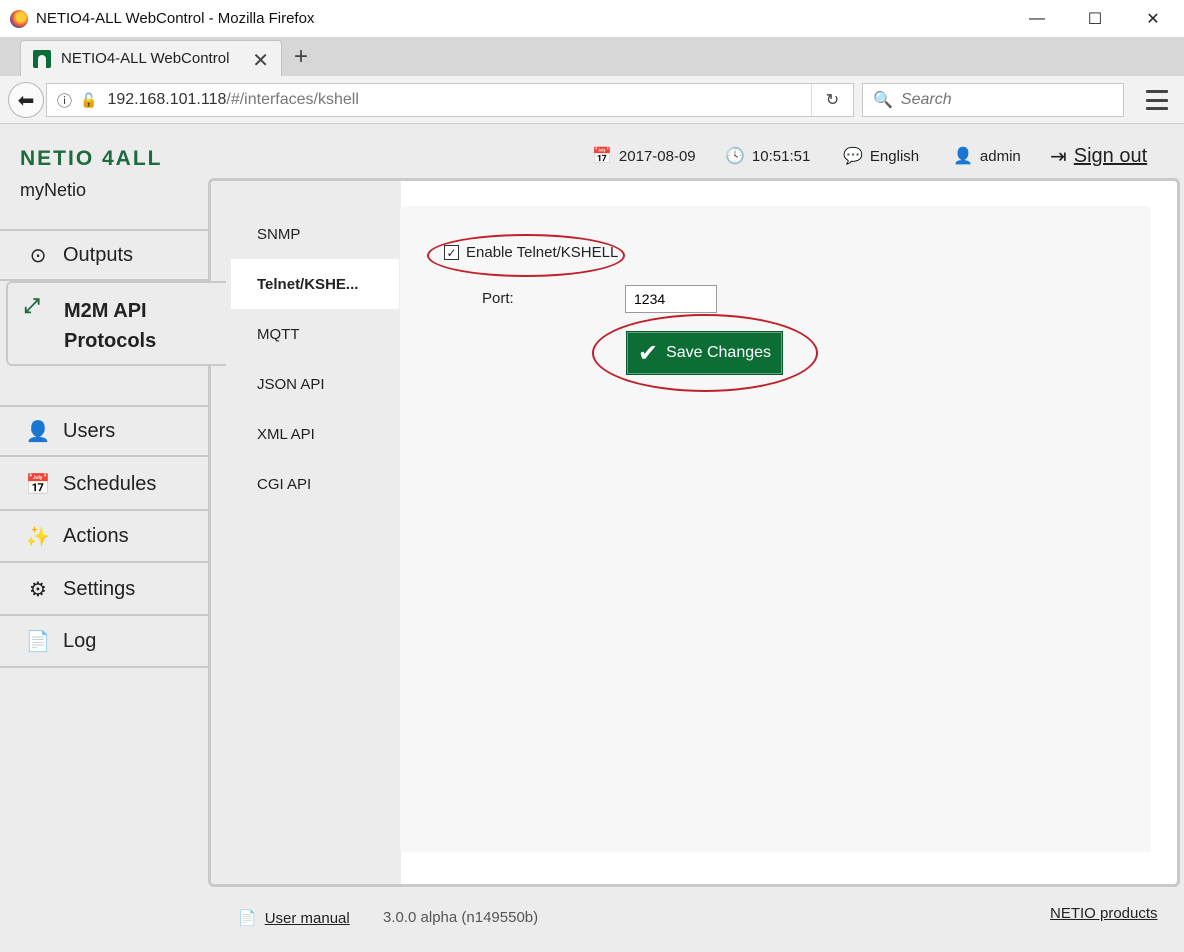 The image size is (1184, 952). I want to click on socket-icon: ⊙, so click(38, 255).